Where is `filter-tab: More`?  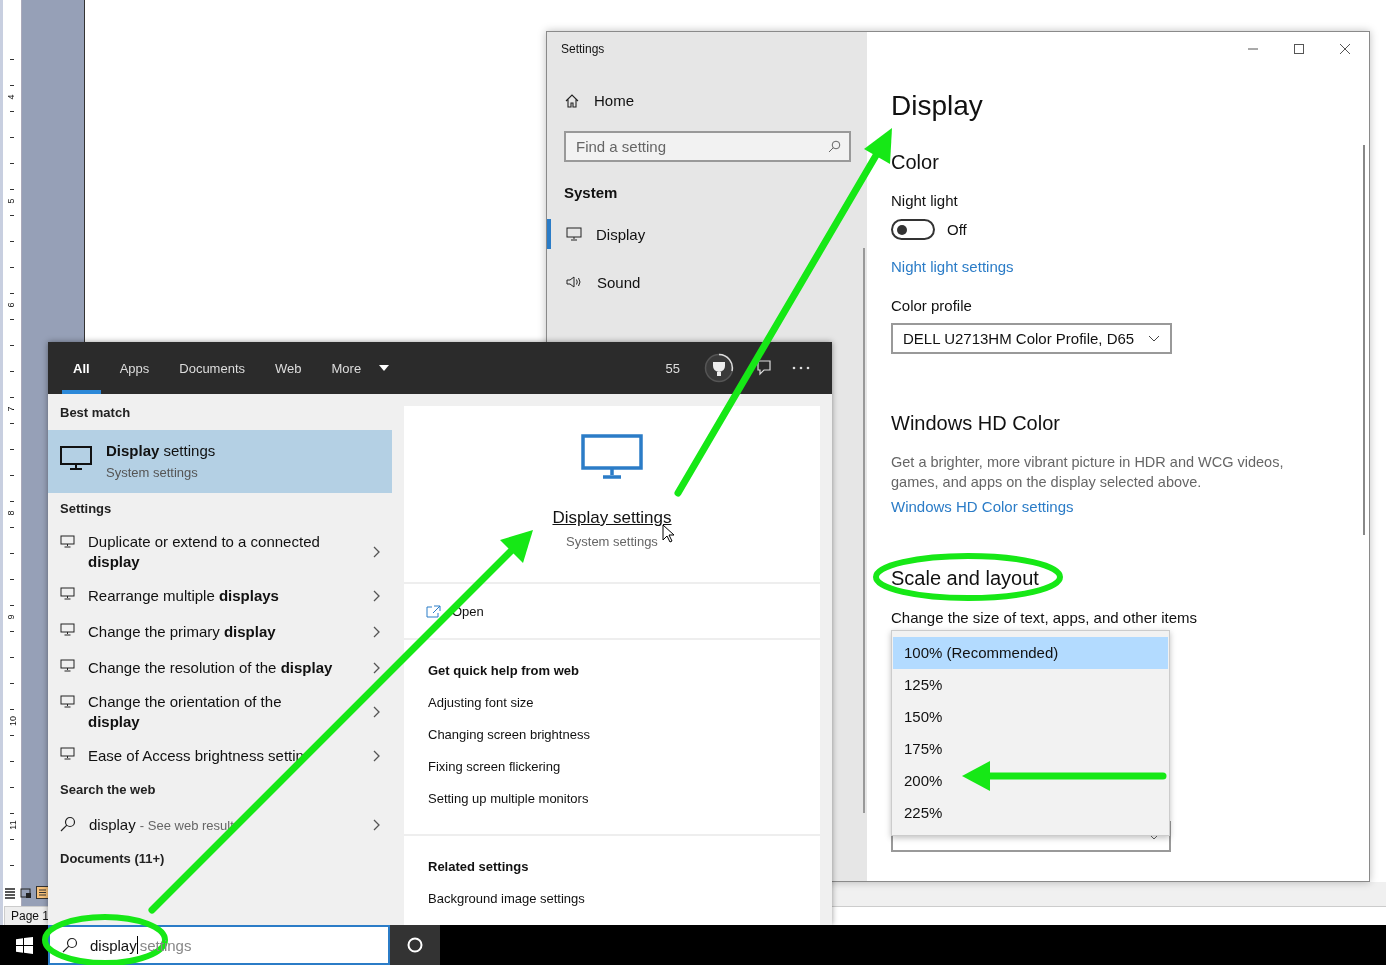
filter-tab: More is located at coordinates (360, 368).